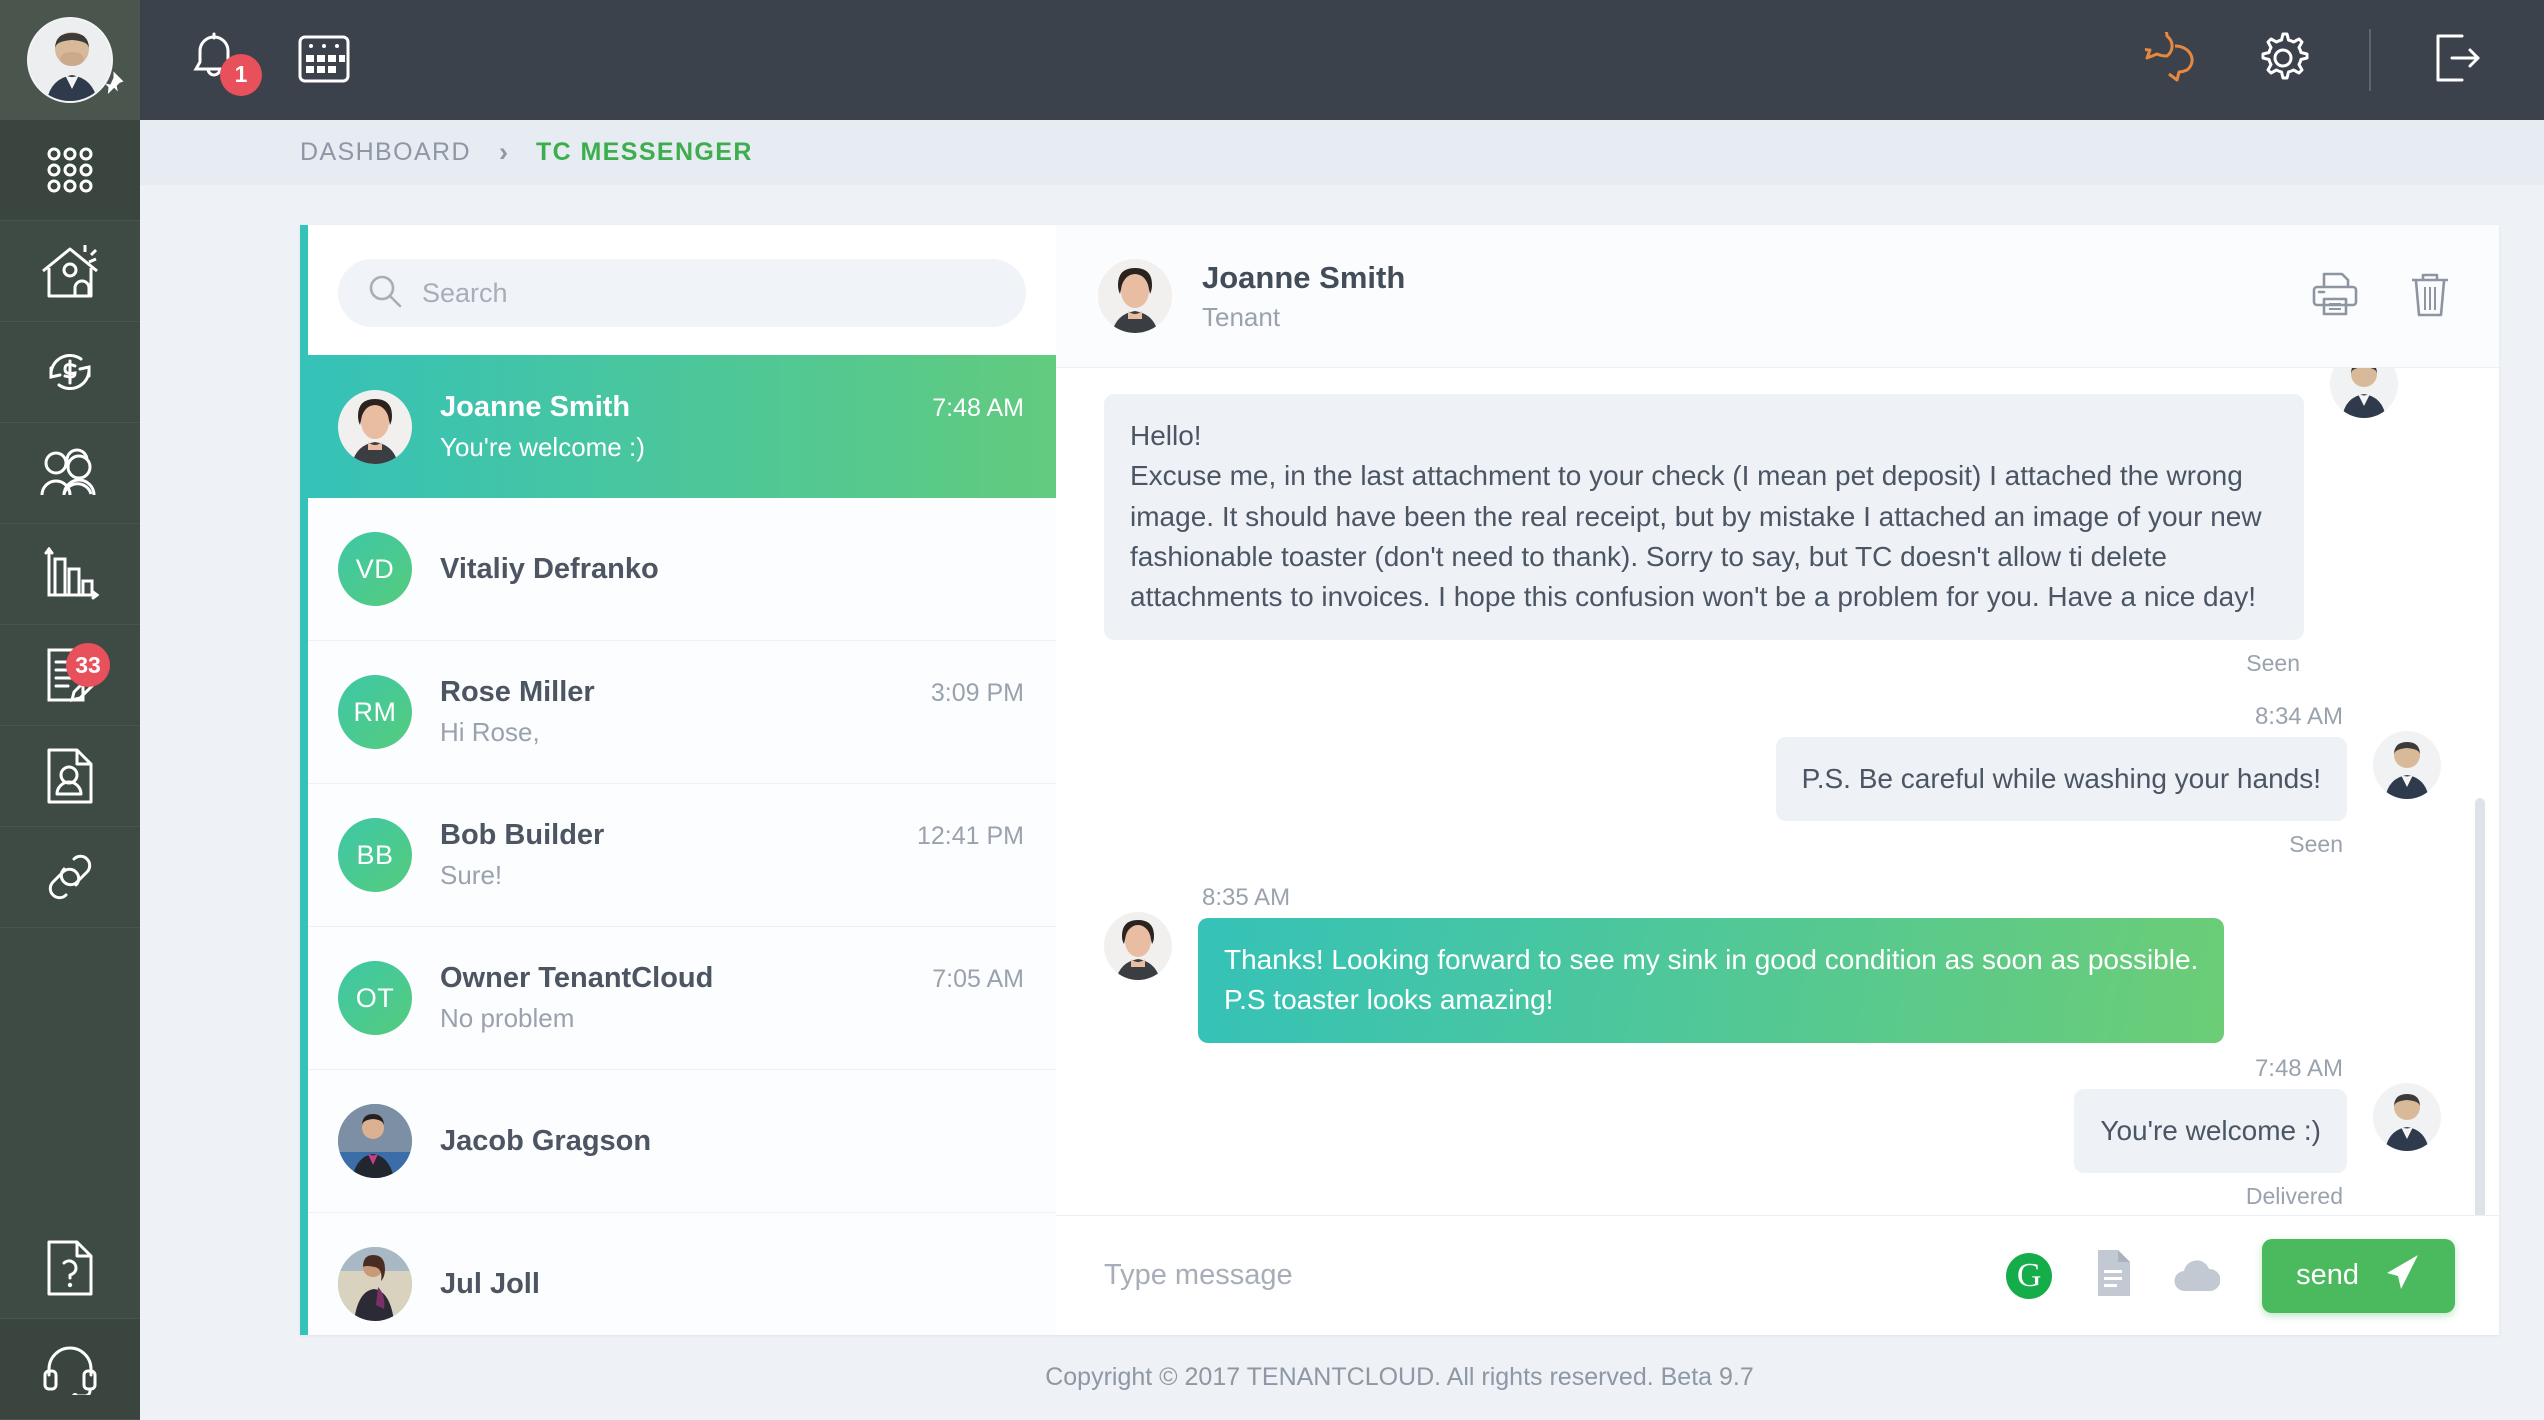 The height and width of the screenshot is (1420, 2544). I want to click on list-item-body: Jacob Gragson, so click(732, 1141).